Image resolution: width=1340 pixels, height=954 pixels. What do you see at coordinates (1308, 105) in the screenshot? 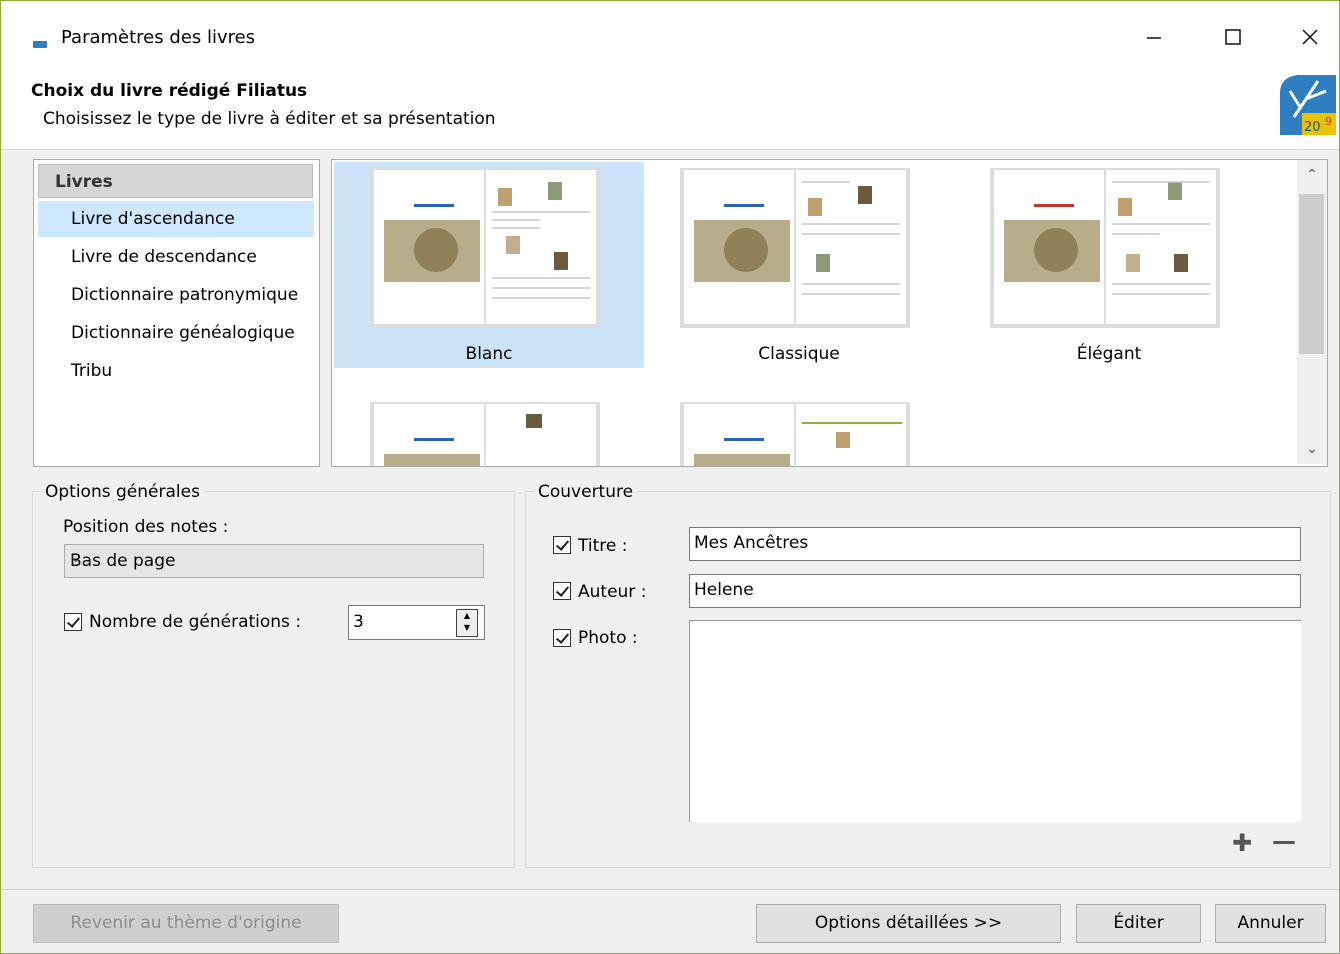
I see `filiatus-logo: 20 9` at bounding box center [1308, 105].